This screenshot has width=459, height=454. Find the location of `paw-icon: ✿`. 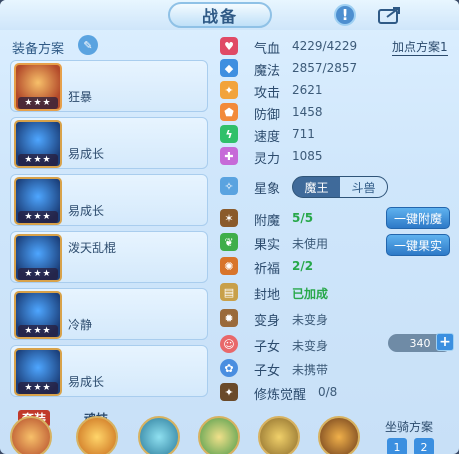

paw-icon: ✿ is located at coordinates (229, 368).